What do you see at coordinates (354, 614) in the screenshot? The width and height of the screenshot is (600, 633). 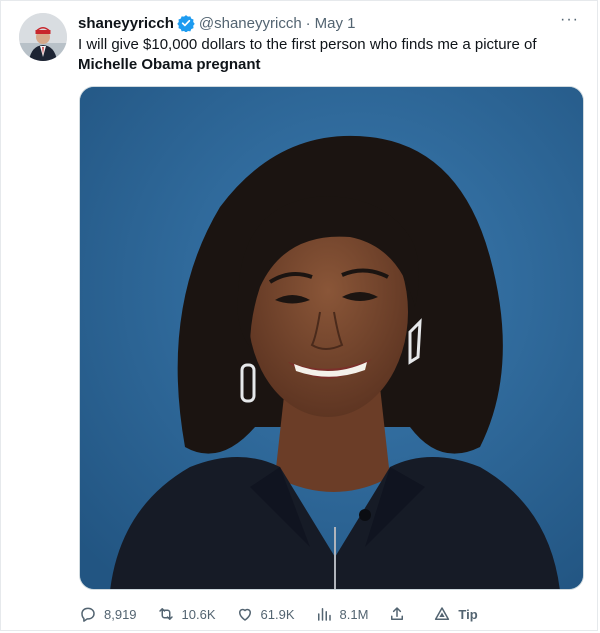 I see `views-count: 8.1M` at bounding box center [354, 614].